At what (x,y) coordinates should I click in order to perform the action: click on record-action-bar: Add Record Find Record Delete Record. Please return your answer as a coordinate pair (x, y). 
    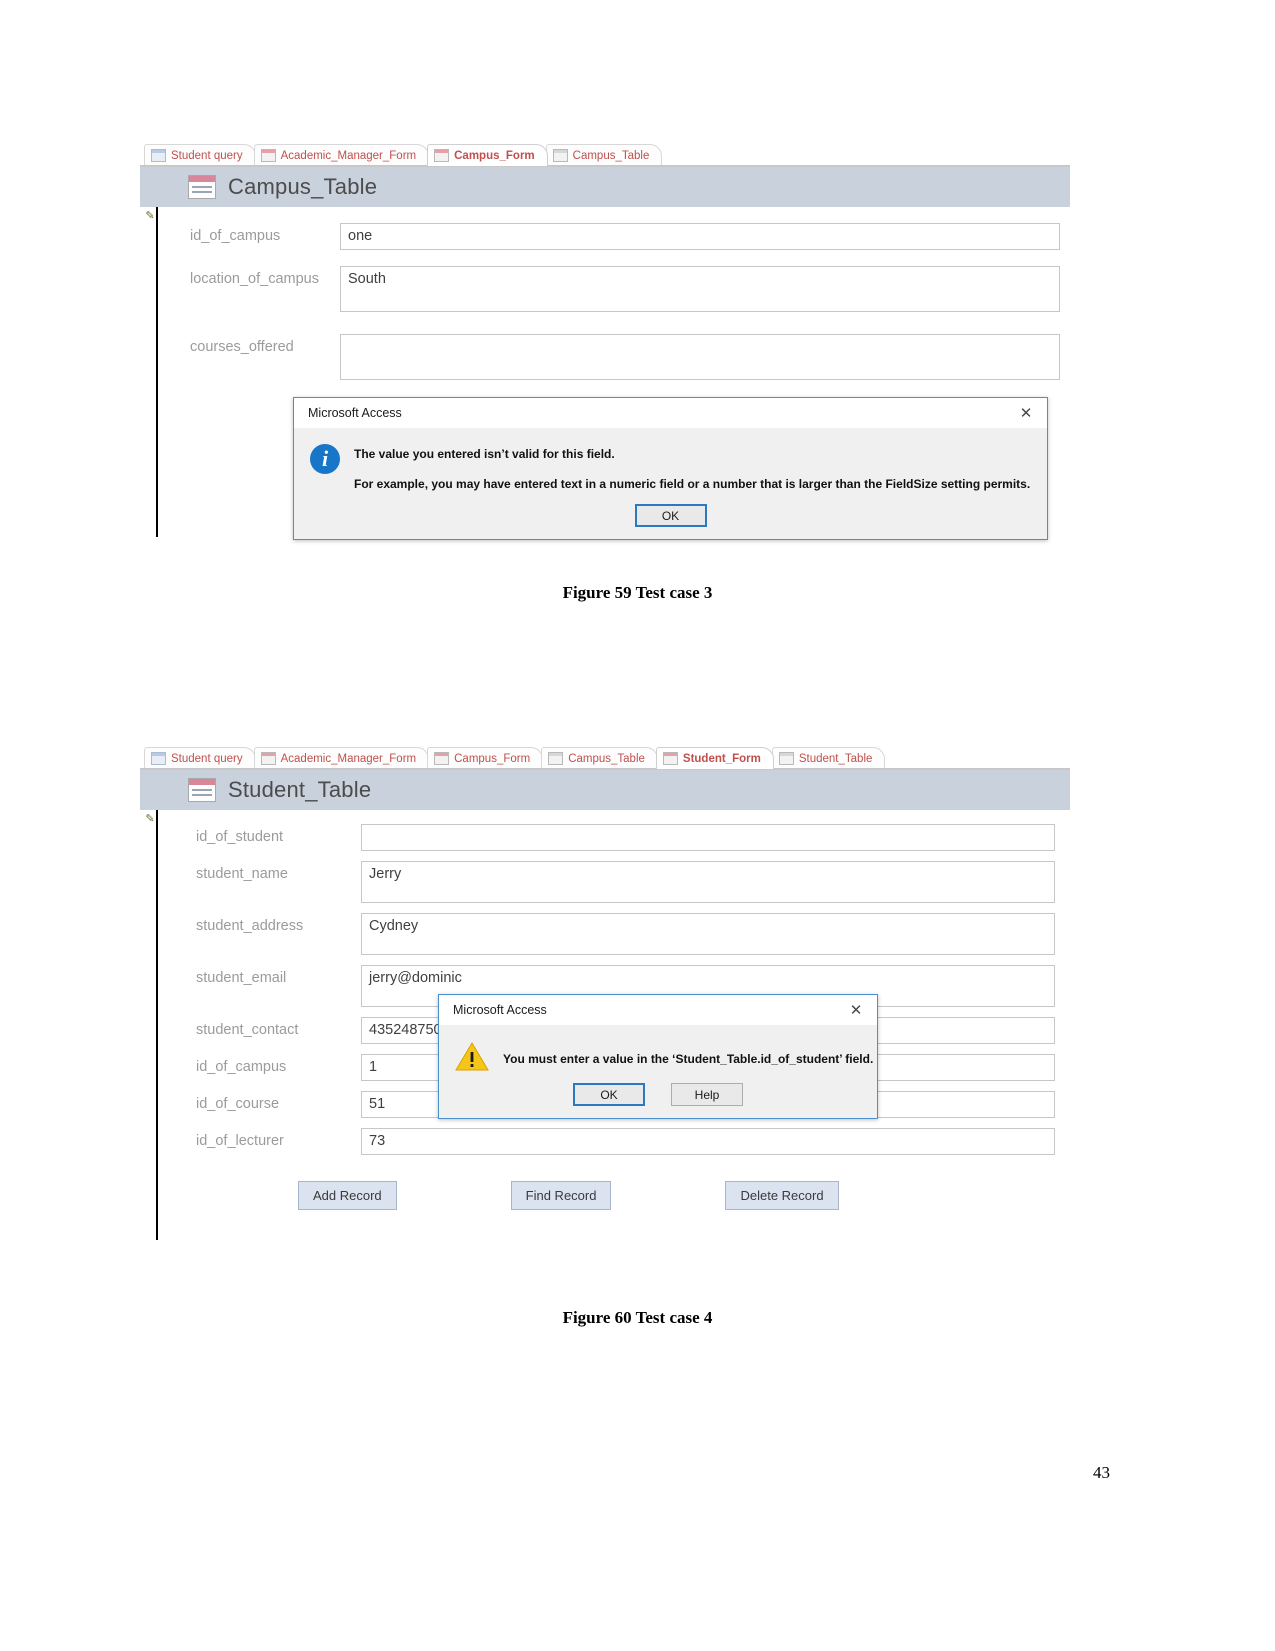
    Looking at the image, I should click on (614, 1187).